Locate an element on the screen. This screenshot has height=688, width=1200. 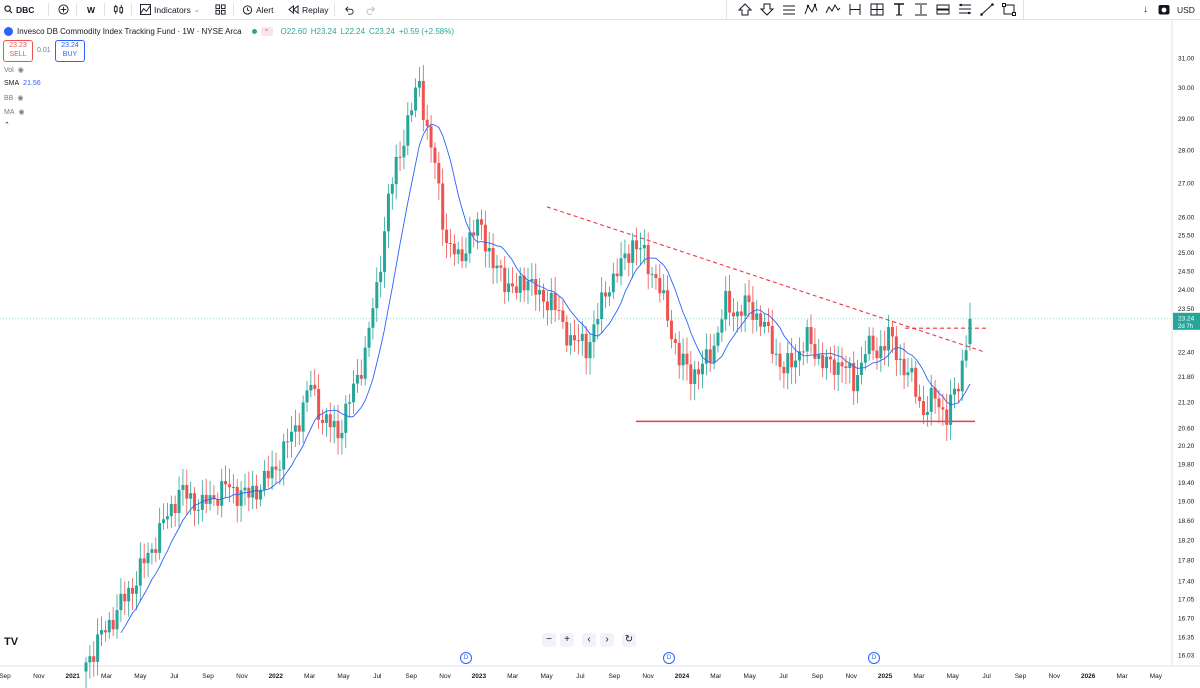
parallel-channel-icon is located at coordinates (789, 9).